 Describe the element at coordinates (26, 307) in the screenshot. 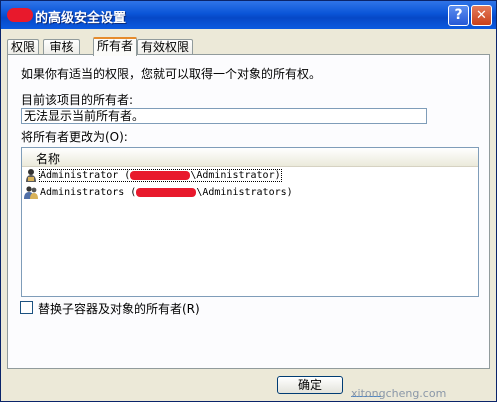

I see `replace-owner-checkbox` at that location.